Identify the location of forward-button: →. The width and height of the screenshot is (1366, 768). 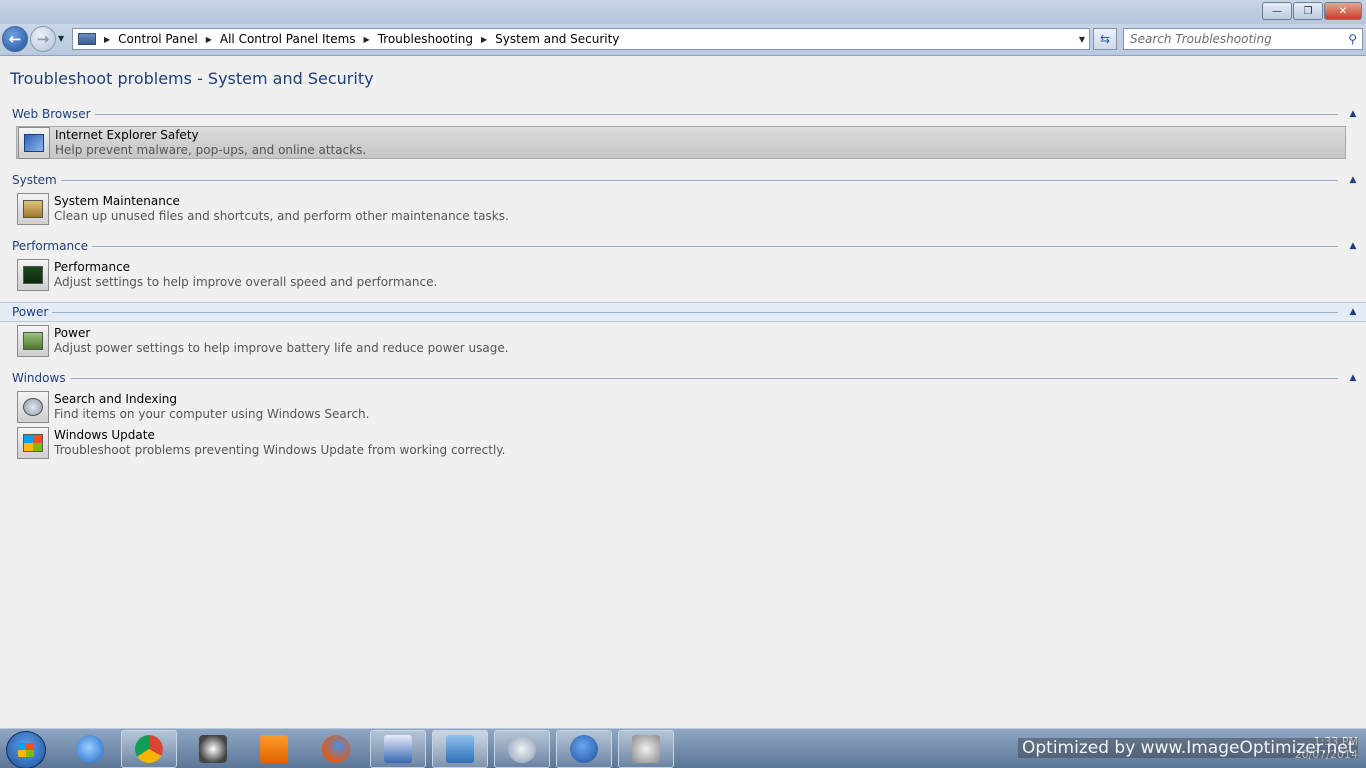
(43, 39).